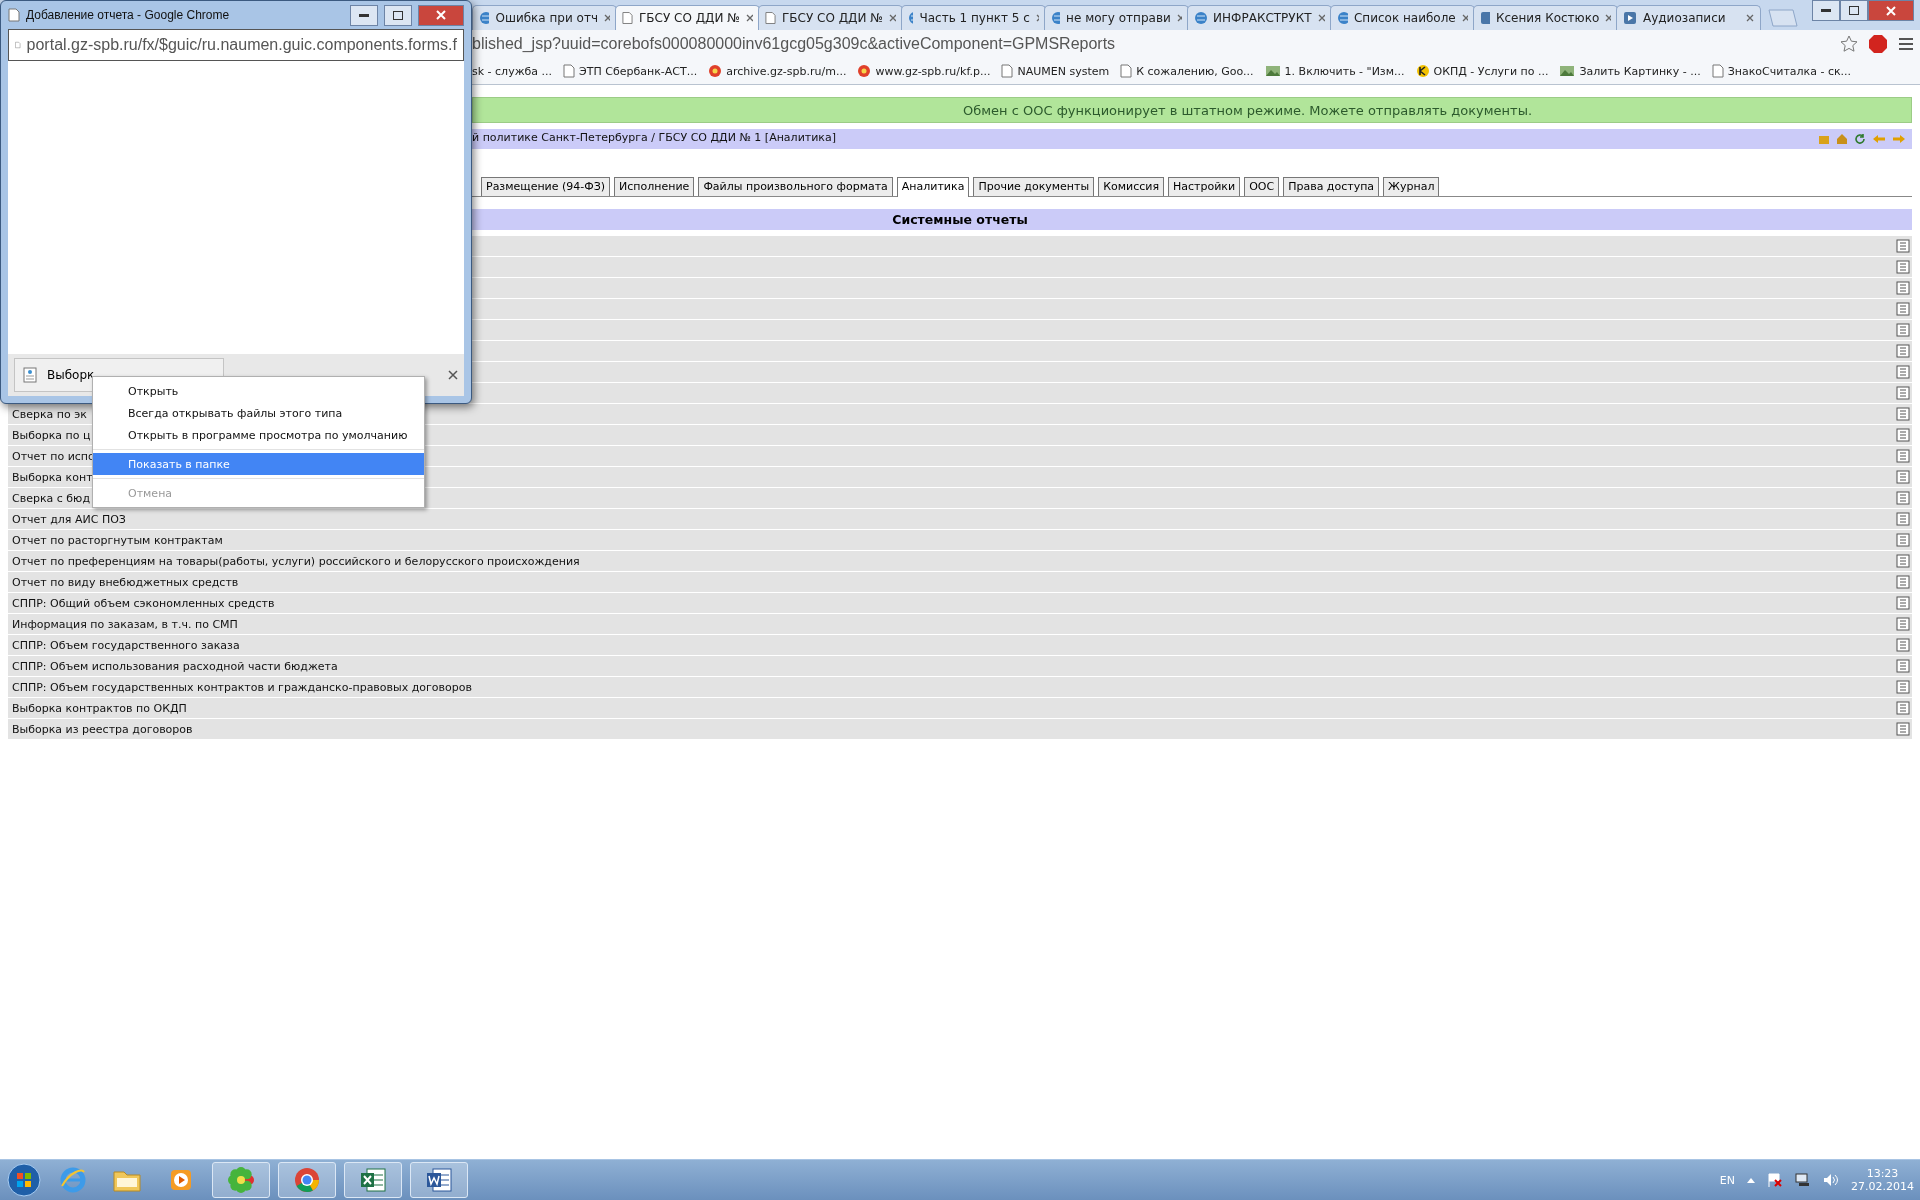 The height and width of the screenshot is (1200, 1920). What do you see at coordinates (241, 1180) in the screenshot?
I see `flower-icon` at bounding box center [241, 1180].